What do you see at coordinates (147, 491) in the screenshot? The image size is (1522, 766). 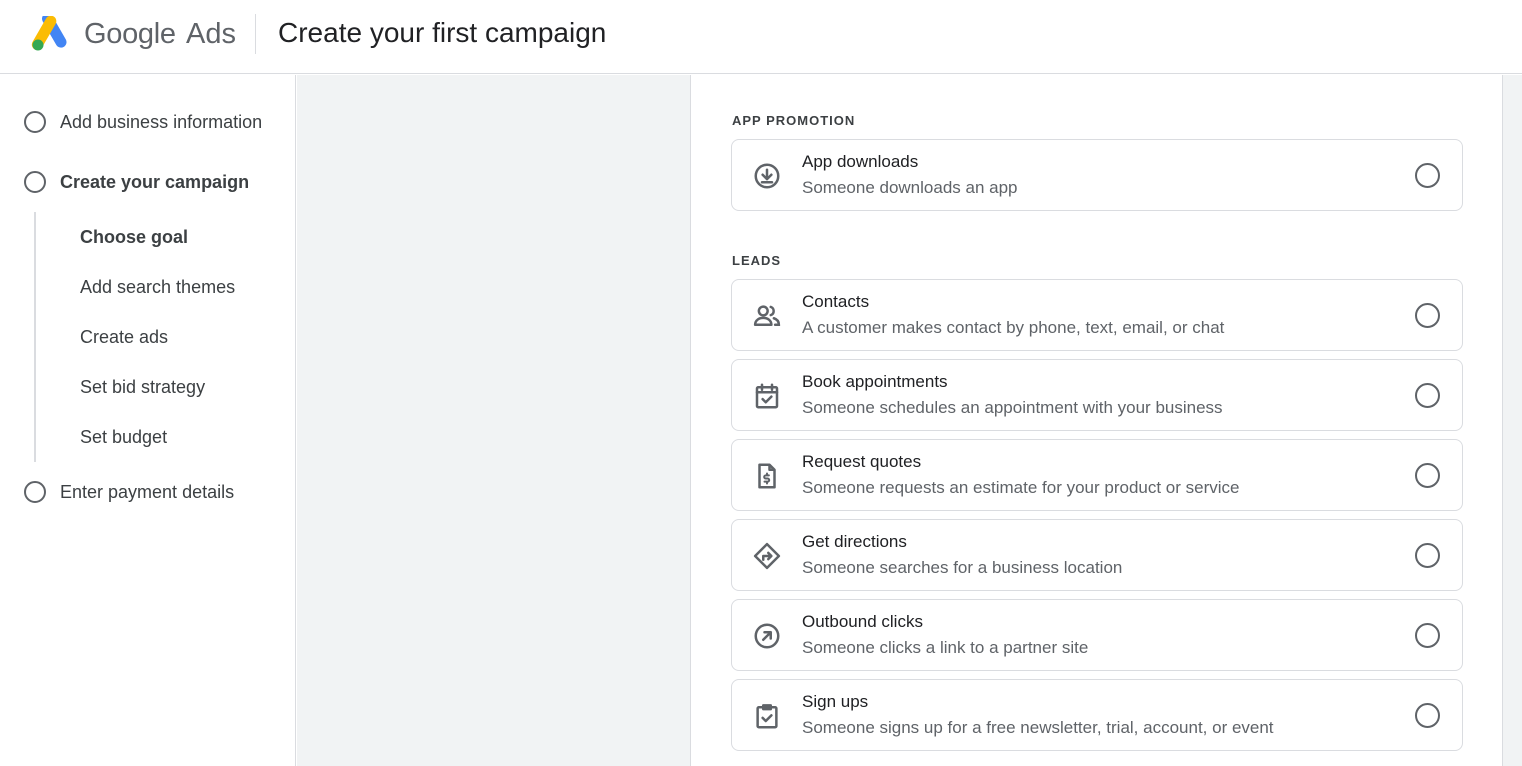 I see `step-label: Enter payment details` at bounding box center [147, 491].